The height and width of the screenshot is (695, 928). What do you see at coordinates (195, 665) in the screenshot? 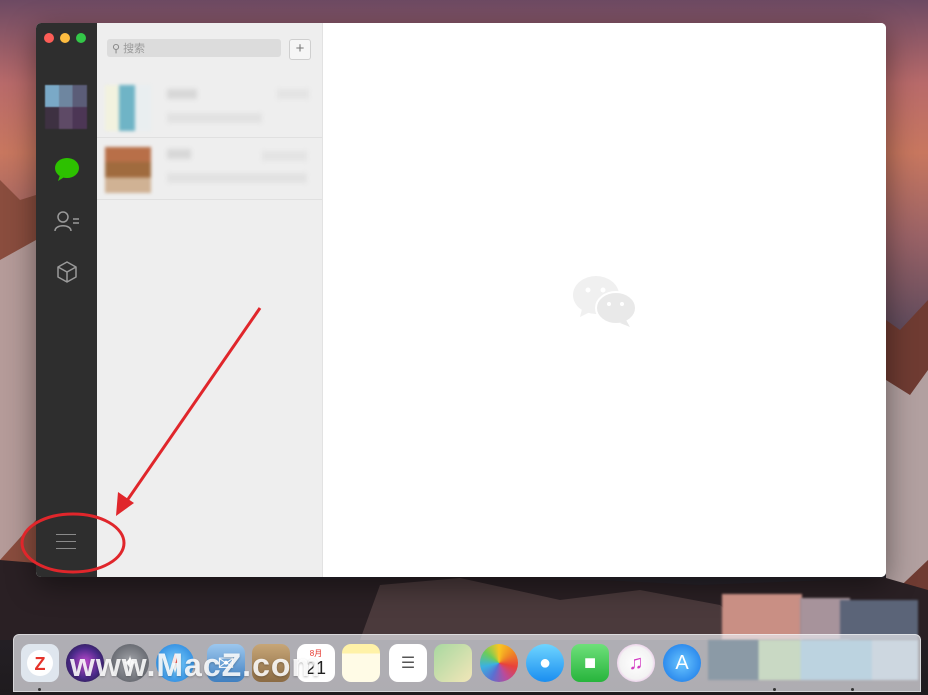
I see `watermark: www.MacZ.com` at bounding box center [195, 665].